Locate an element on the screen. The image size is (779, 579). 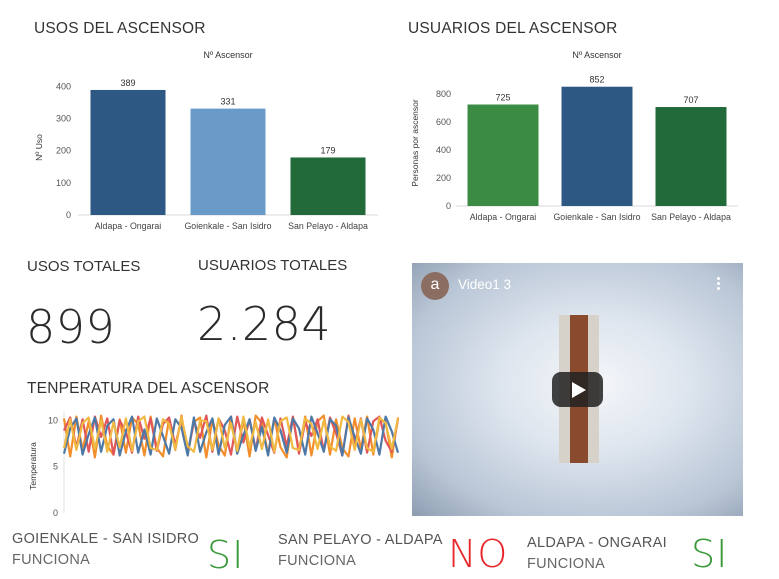
temperatura-line-chart: Temperatura 0 5 10 is located at coordinates (214, 464).